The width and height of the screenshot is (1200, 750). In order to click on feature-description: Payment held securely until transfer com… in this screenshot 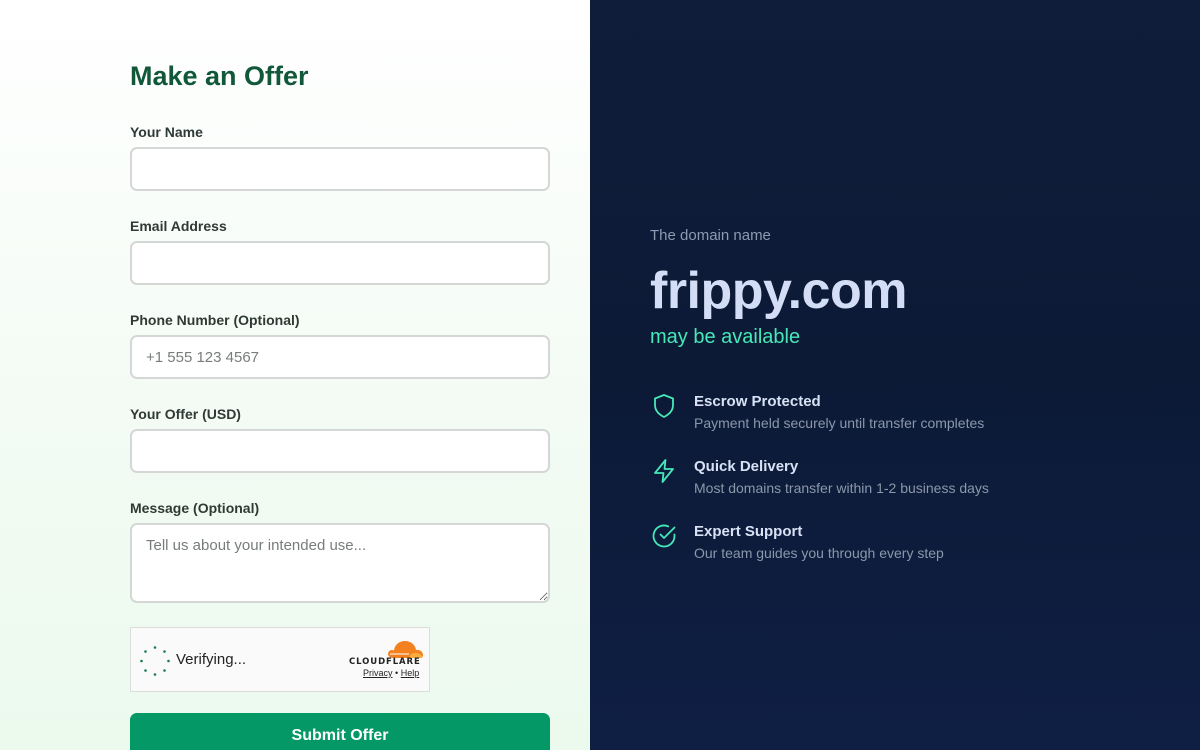, I will do `click(839, 423)`.